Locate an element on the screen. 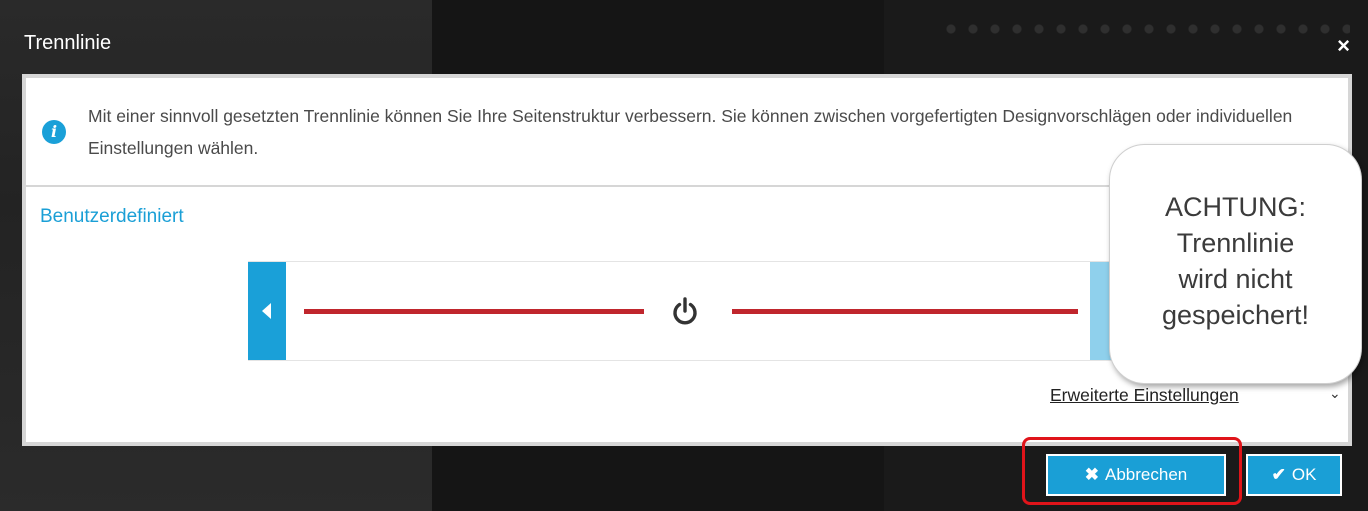  ok-button-label: OK is located at coordinates (1304, 474).